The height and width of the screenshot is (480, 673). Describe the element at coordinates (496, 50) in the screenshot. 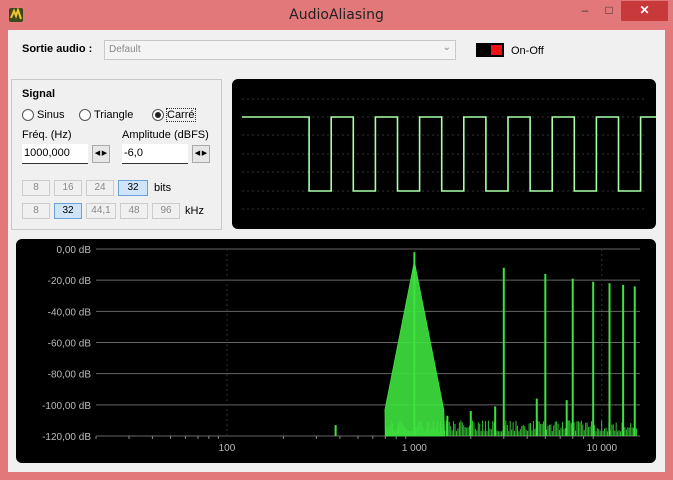

I see `toggle-indicator` at that location.